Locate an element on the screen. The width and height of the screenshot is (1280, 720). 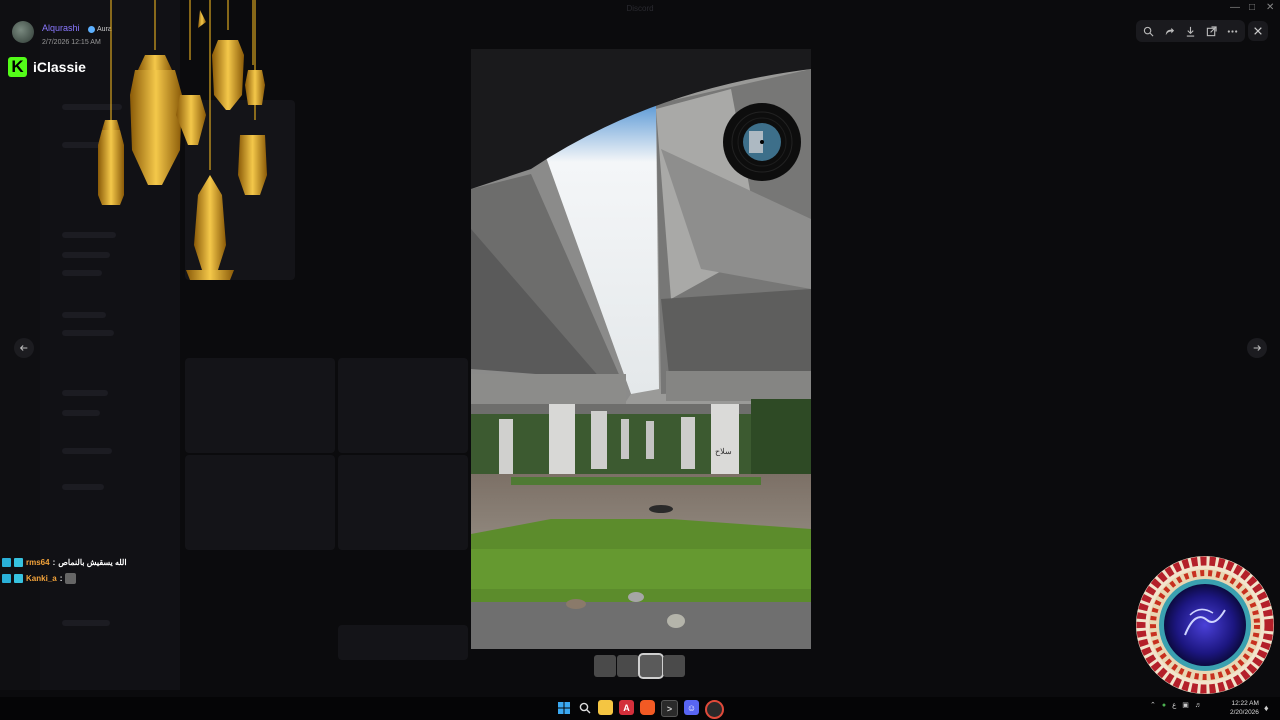
streamer-name: iClassie is located at coordinates (59, 67).